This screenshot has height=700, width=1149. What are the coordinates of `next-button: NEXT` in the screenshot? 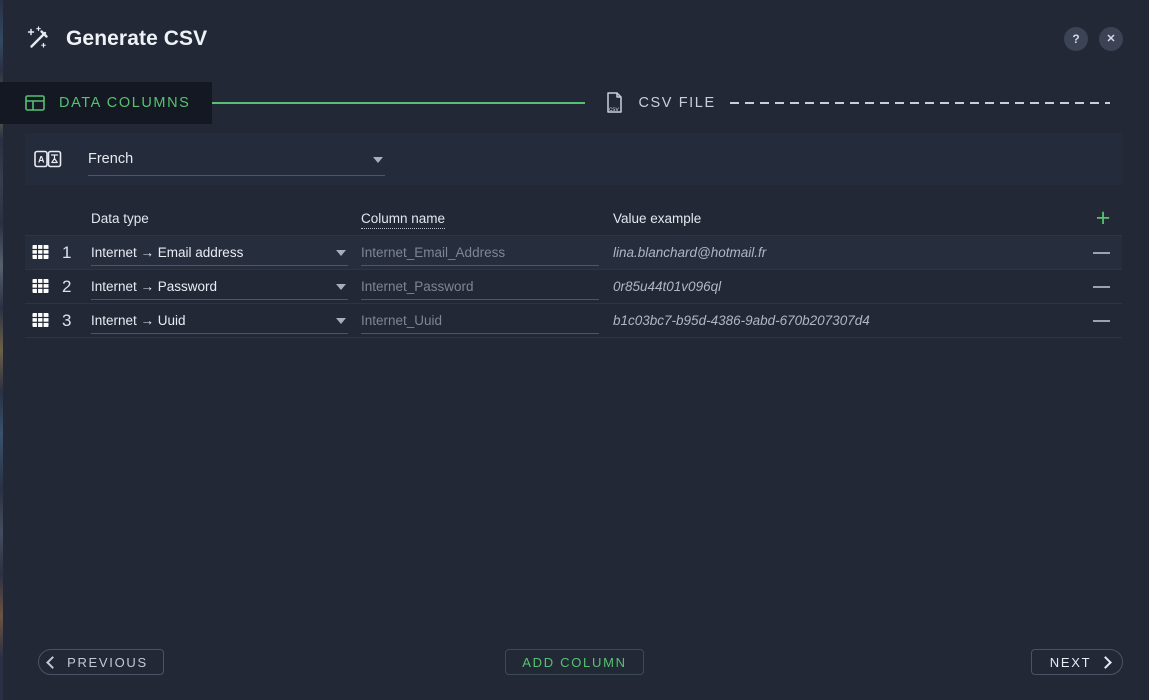 It's located at (1077, 662).